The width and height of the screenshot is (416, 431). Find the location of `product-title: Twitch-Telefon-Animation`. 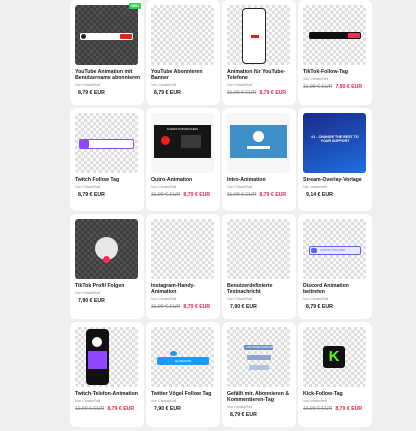

product-title: Twitch-Telefon-Animation is located at coordinates (108, 394).